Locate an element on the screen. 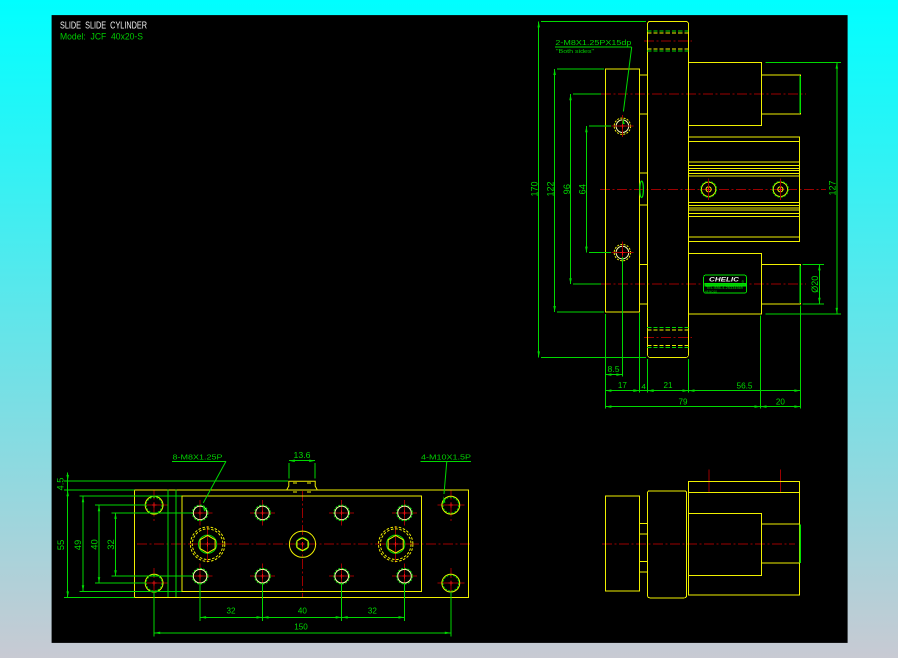 The width and height of the screenshot is (898, 658). svg-text: SLIDE SLIDE CYLINDER is located at coordinates (103, 25).